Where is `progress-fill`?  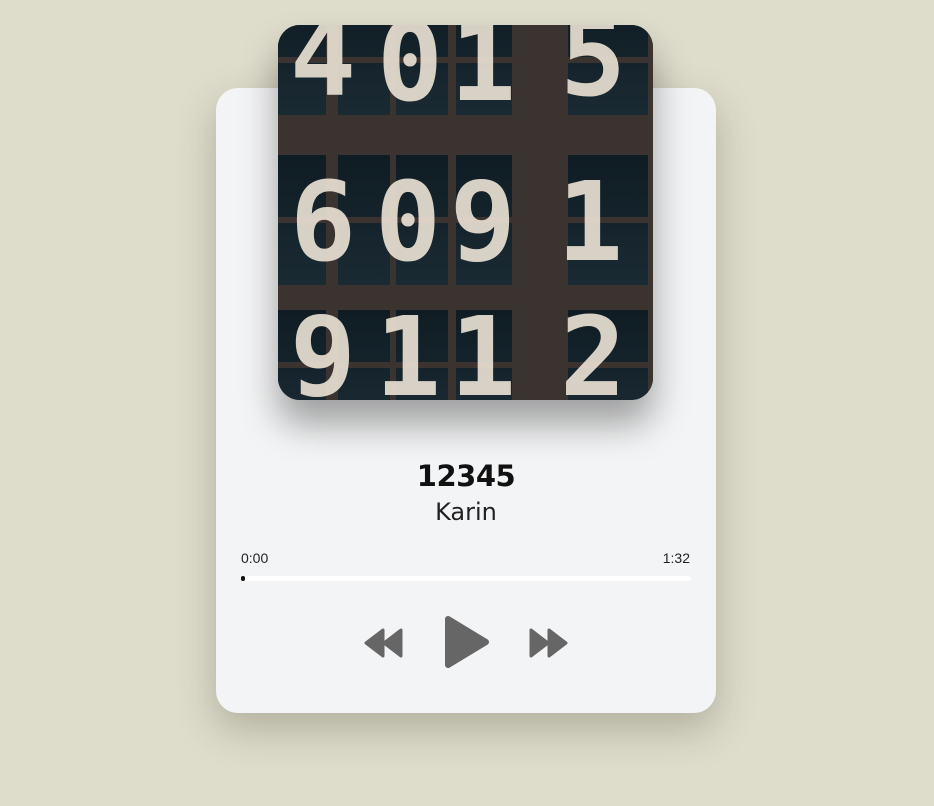 progress-fill is located at coordinates (243, 578).